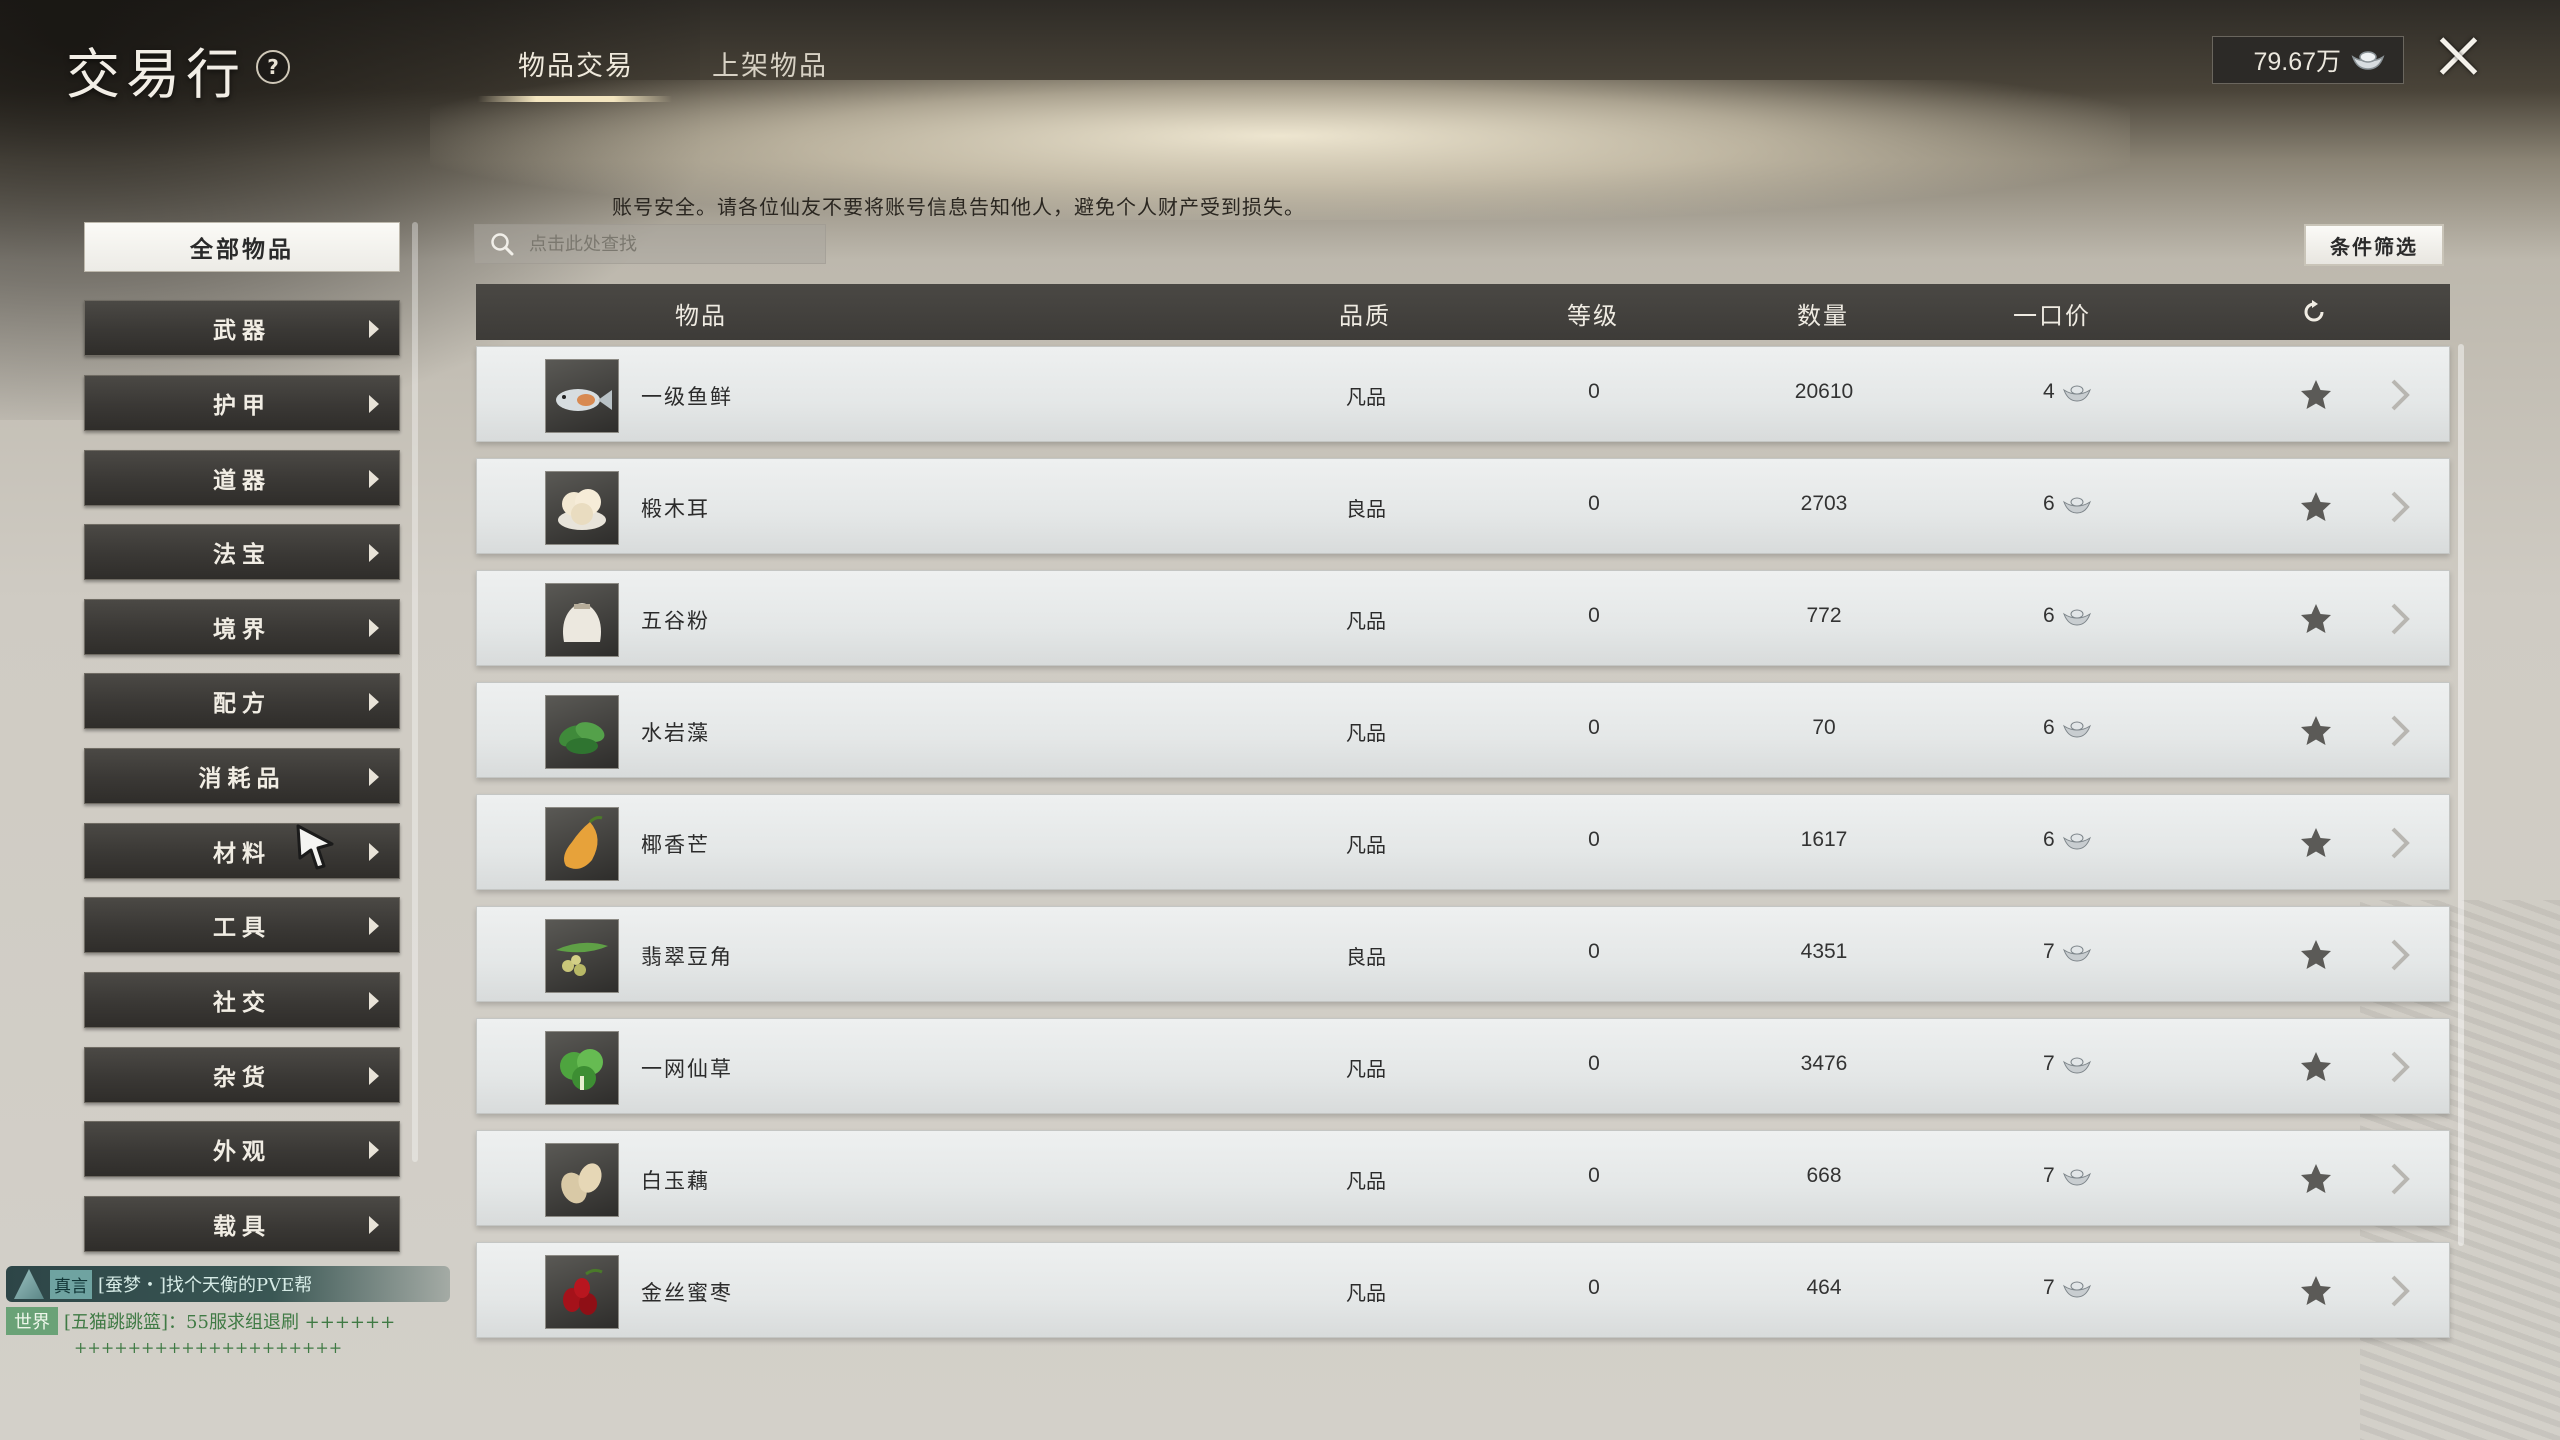 The image size is (2560, 1440). What do you see at coordinates (958, 207) in the screenshot?
I see `security-notice: 账号安全。请各位仙友不要将账号信息告知他人，避免个人财产受到损失。` at bounding box center [958, 207].